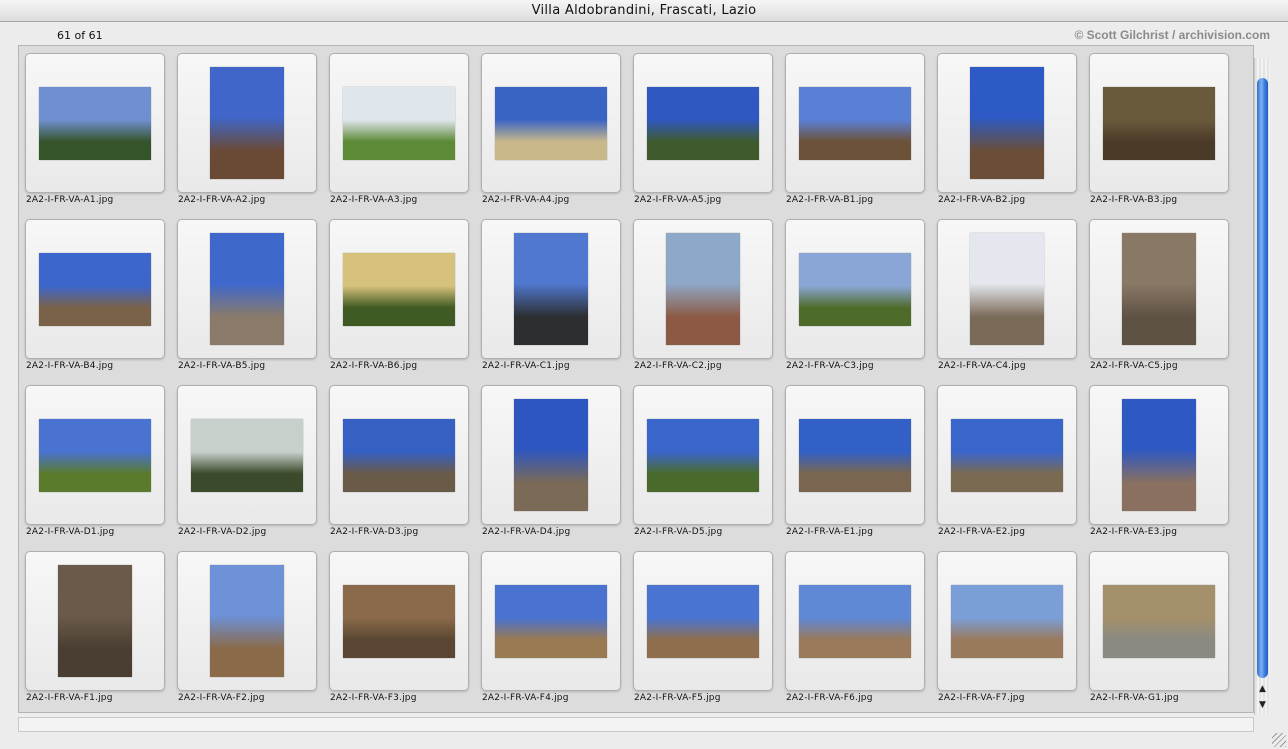 The image size is (1288, 749). I want to click on thumbnail-cell: 2A2-I-FR-VA-F6.jpg, so click(855, 627).